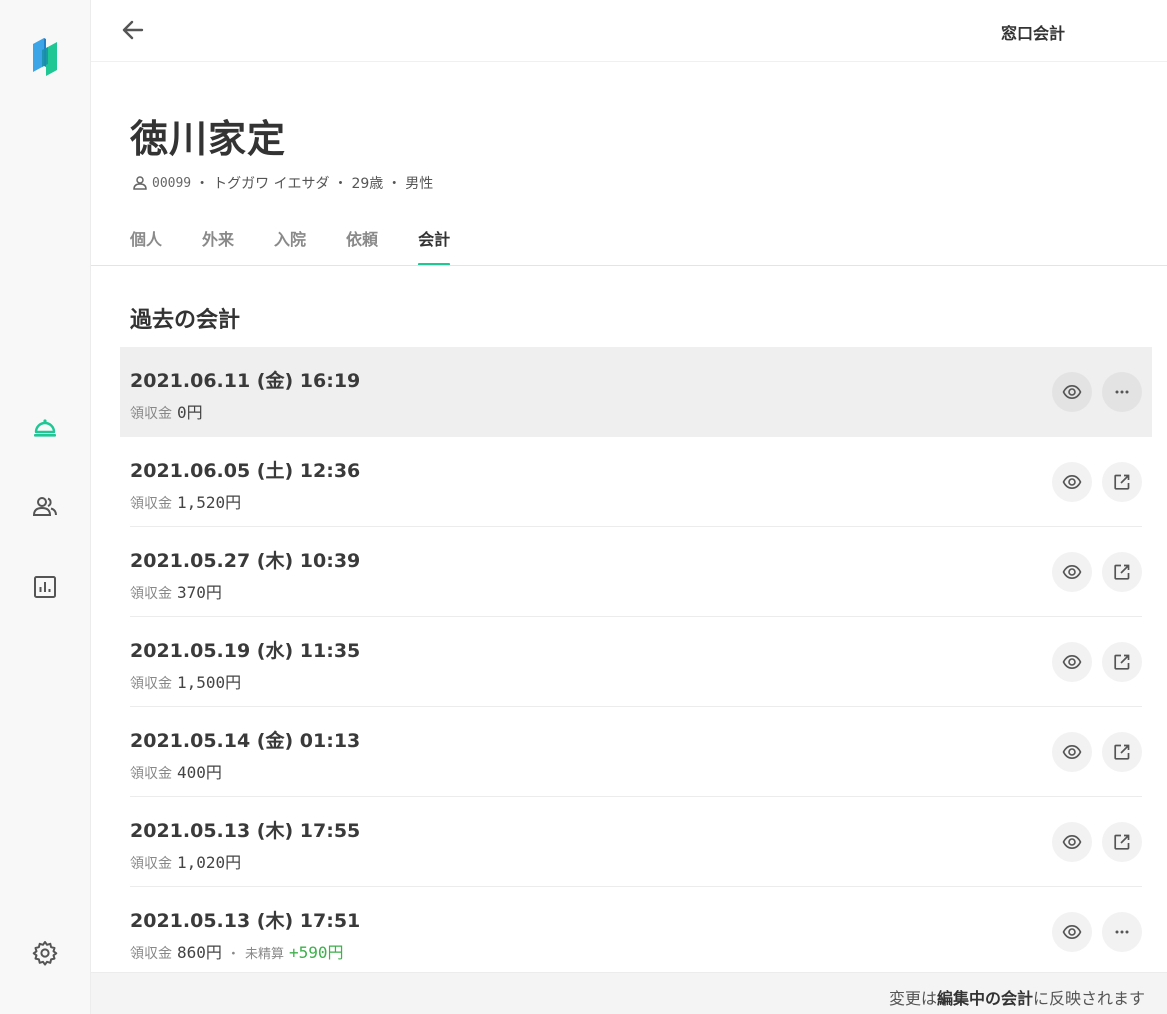 This screenshot has height=1014, width=1167. I want to click on arrow-left-icon, so click(133, 30).